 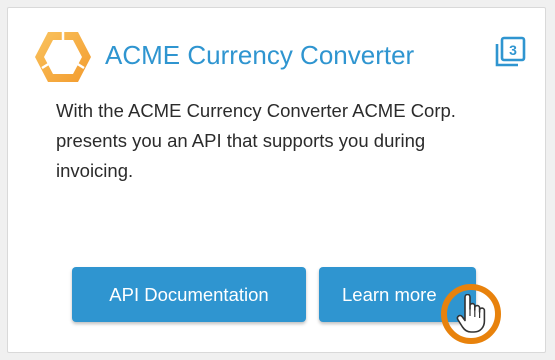 What do you see at coordinates (63, 56) in the screenshot?
I see `acme-logo-icon` at bounding box center [63, 56].